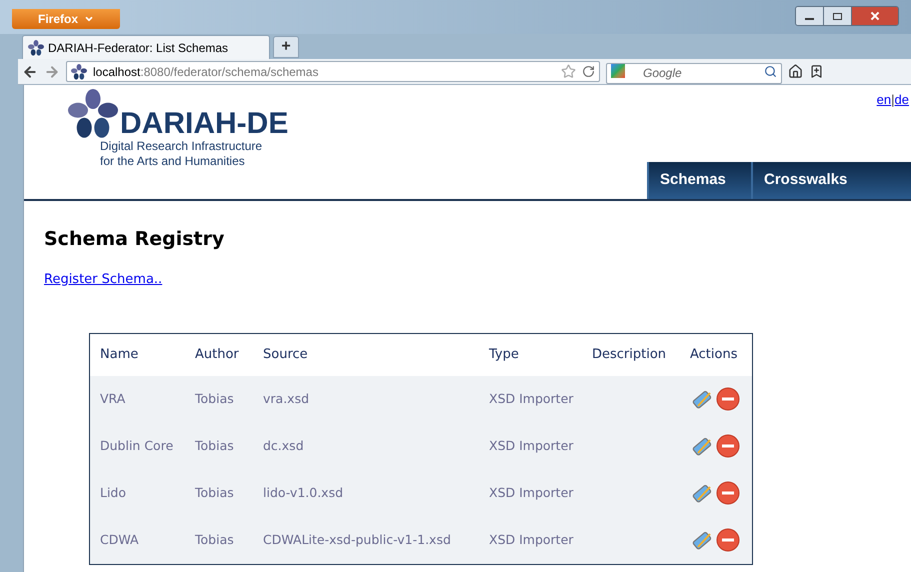 The height and width of the screenshot is (572, 911). What do you see at coordinates (333, 71) in the screenshot?
I see `address-bar: localhost:8080/federator/schema/schemas` at bounding box center [333, 71].